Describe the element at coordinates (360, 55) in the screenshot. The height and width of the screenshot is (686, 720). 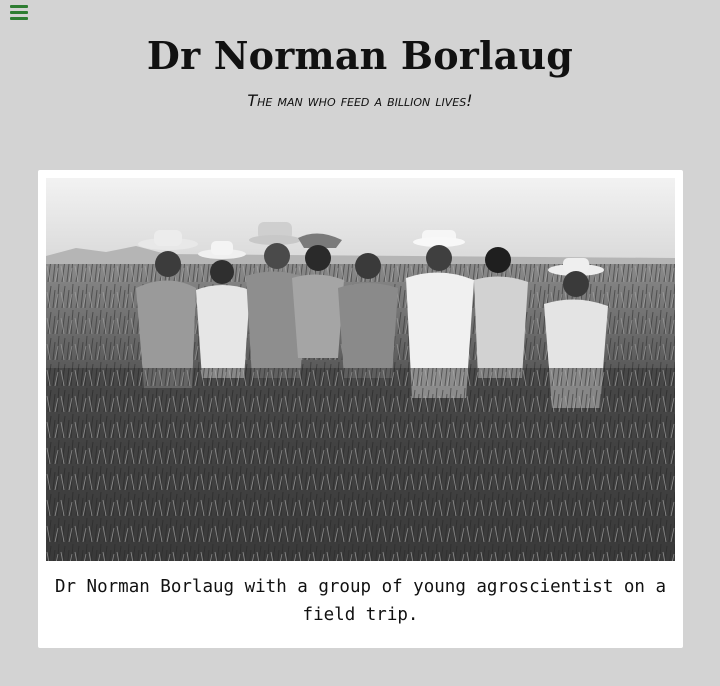
I see `page-title: Dr Norman Borlaug` at that location.